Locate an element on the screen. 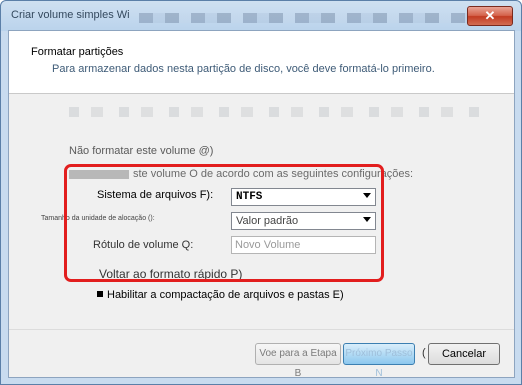 This screenshot has height=385, width=522. cancel-button: Cancelar is located at coordinates (464, 354).